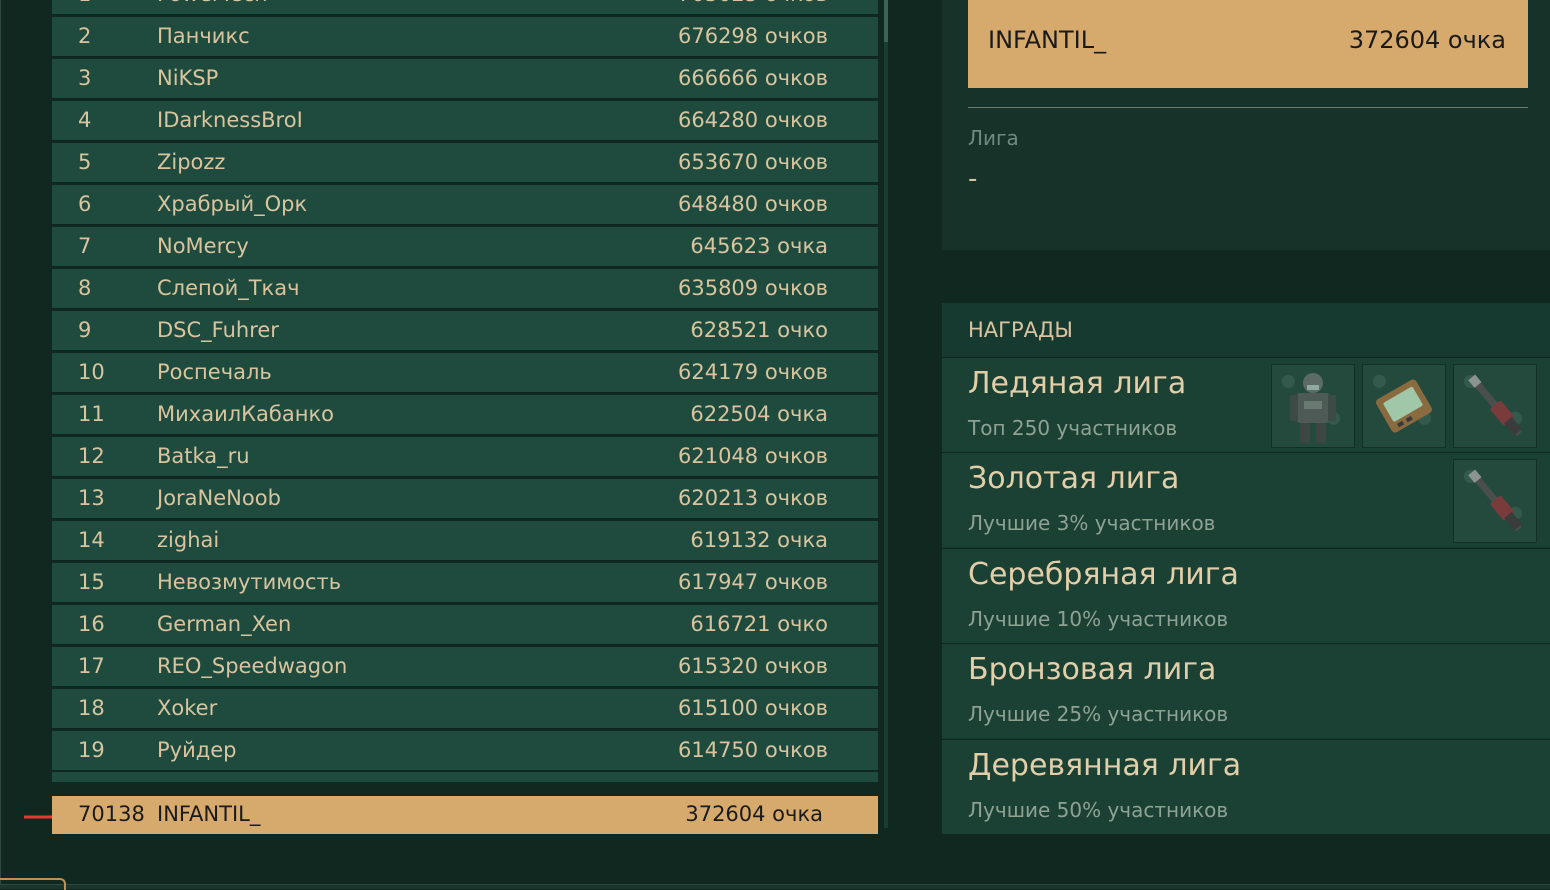 The image size is (1550, 890). Describe the element at coordinates (224, 624) in the screenshot. I see `leaderboard-name: German_Xen` at that location.